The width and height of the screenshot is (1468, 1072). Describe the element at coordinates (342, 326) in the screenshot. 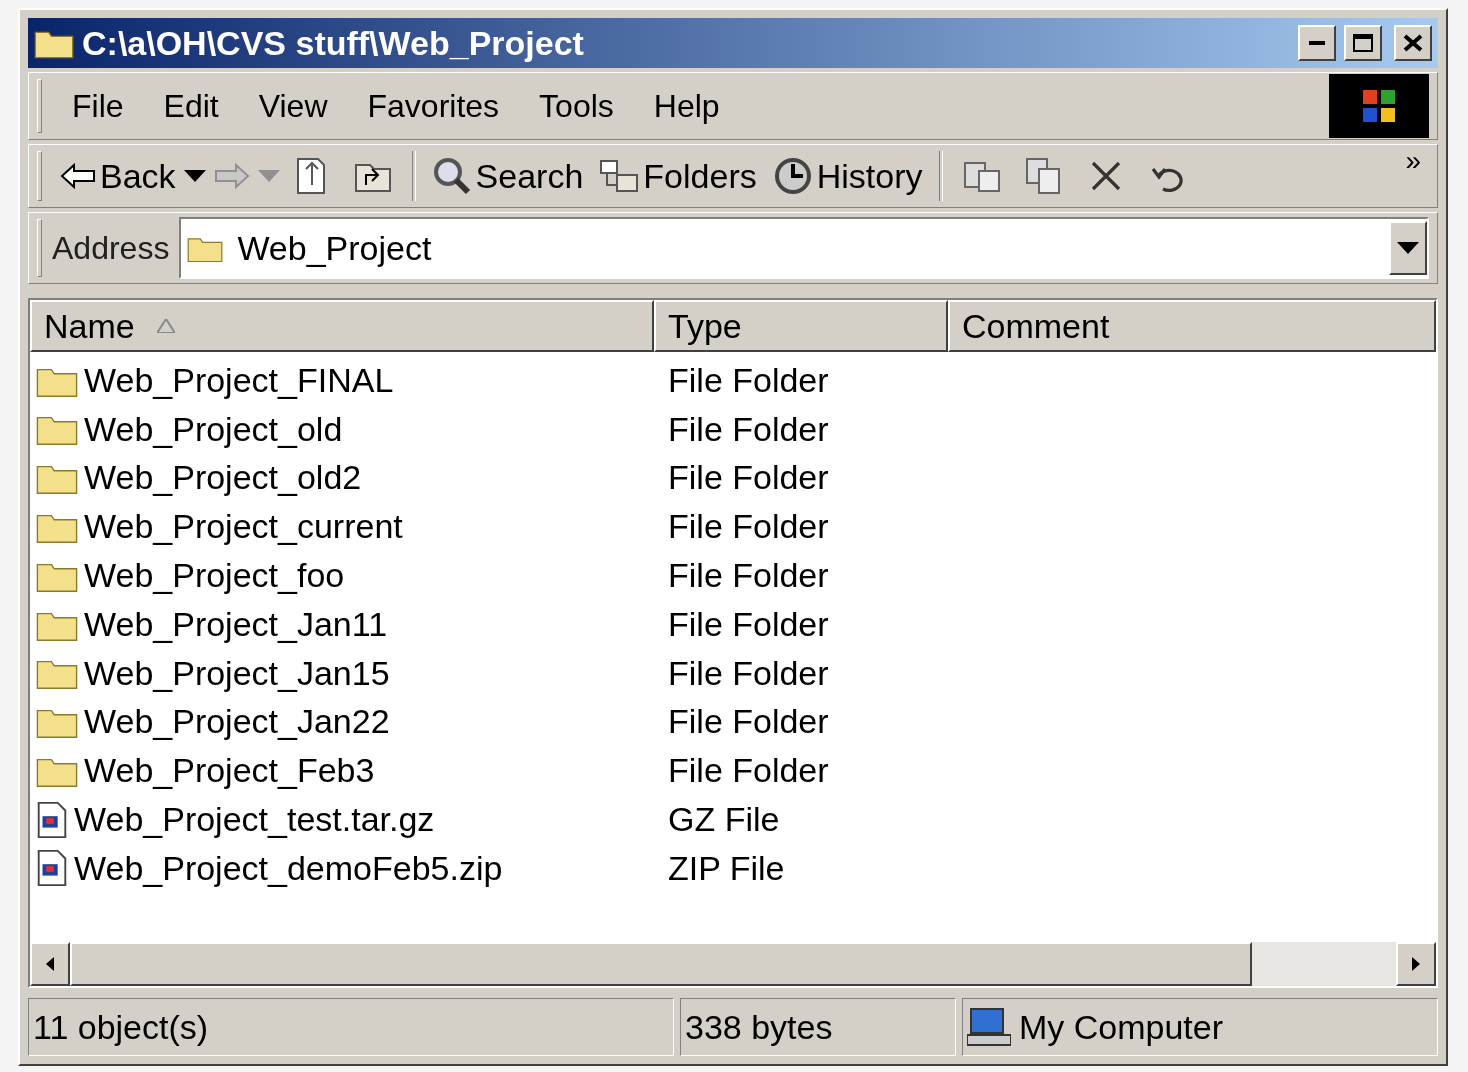

I see `column-header: Name` at that location.